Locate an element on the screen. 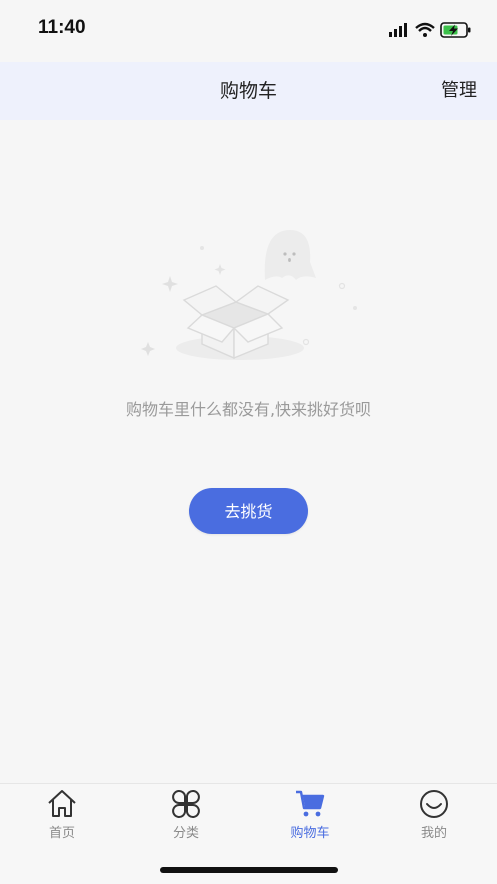 This screenshot has width=497, height=884. battery-icon is located at coordinates (455, 30).